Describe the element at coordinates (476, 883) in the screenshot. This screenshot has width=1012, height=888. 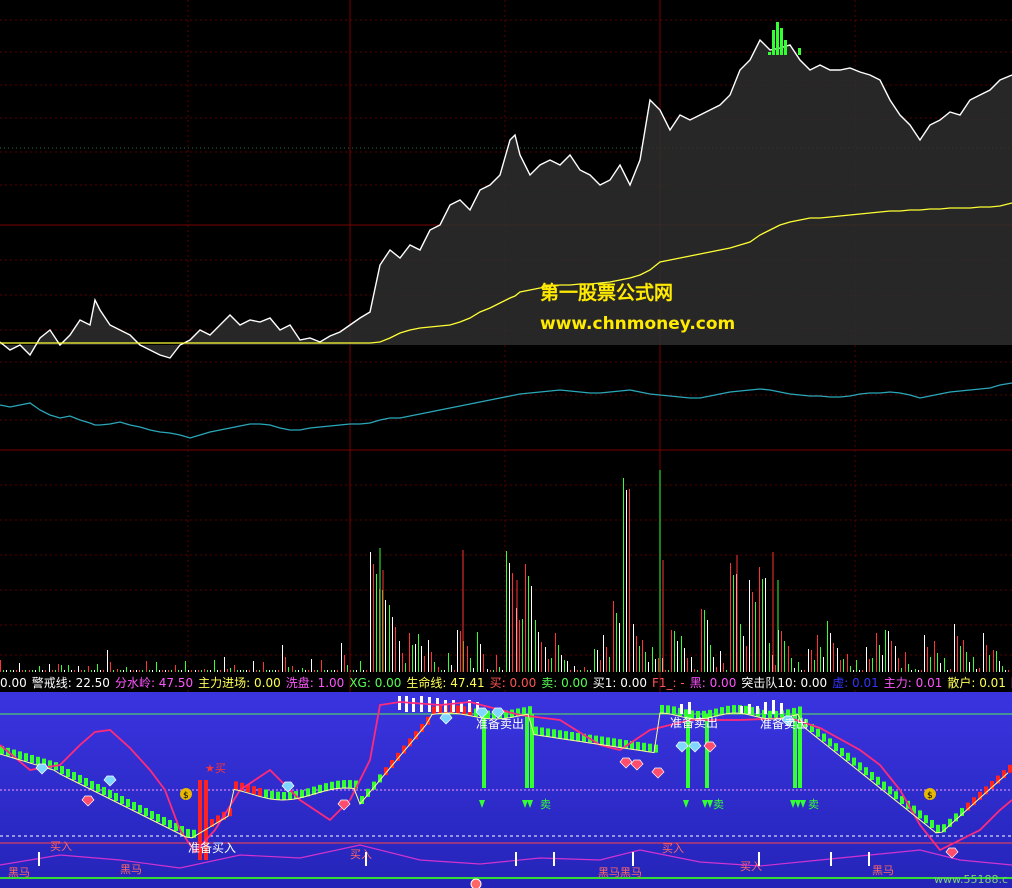
I see `ball-icon` at that location.